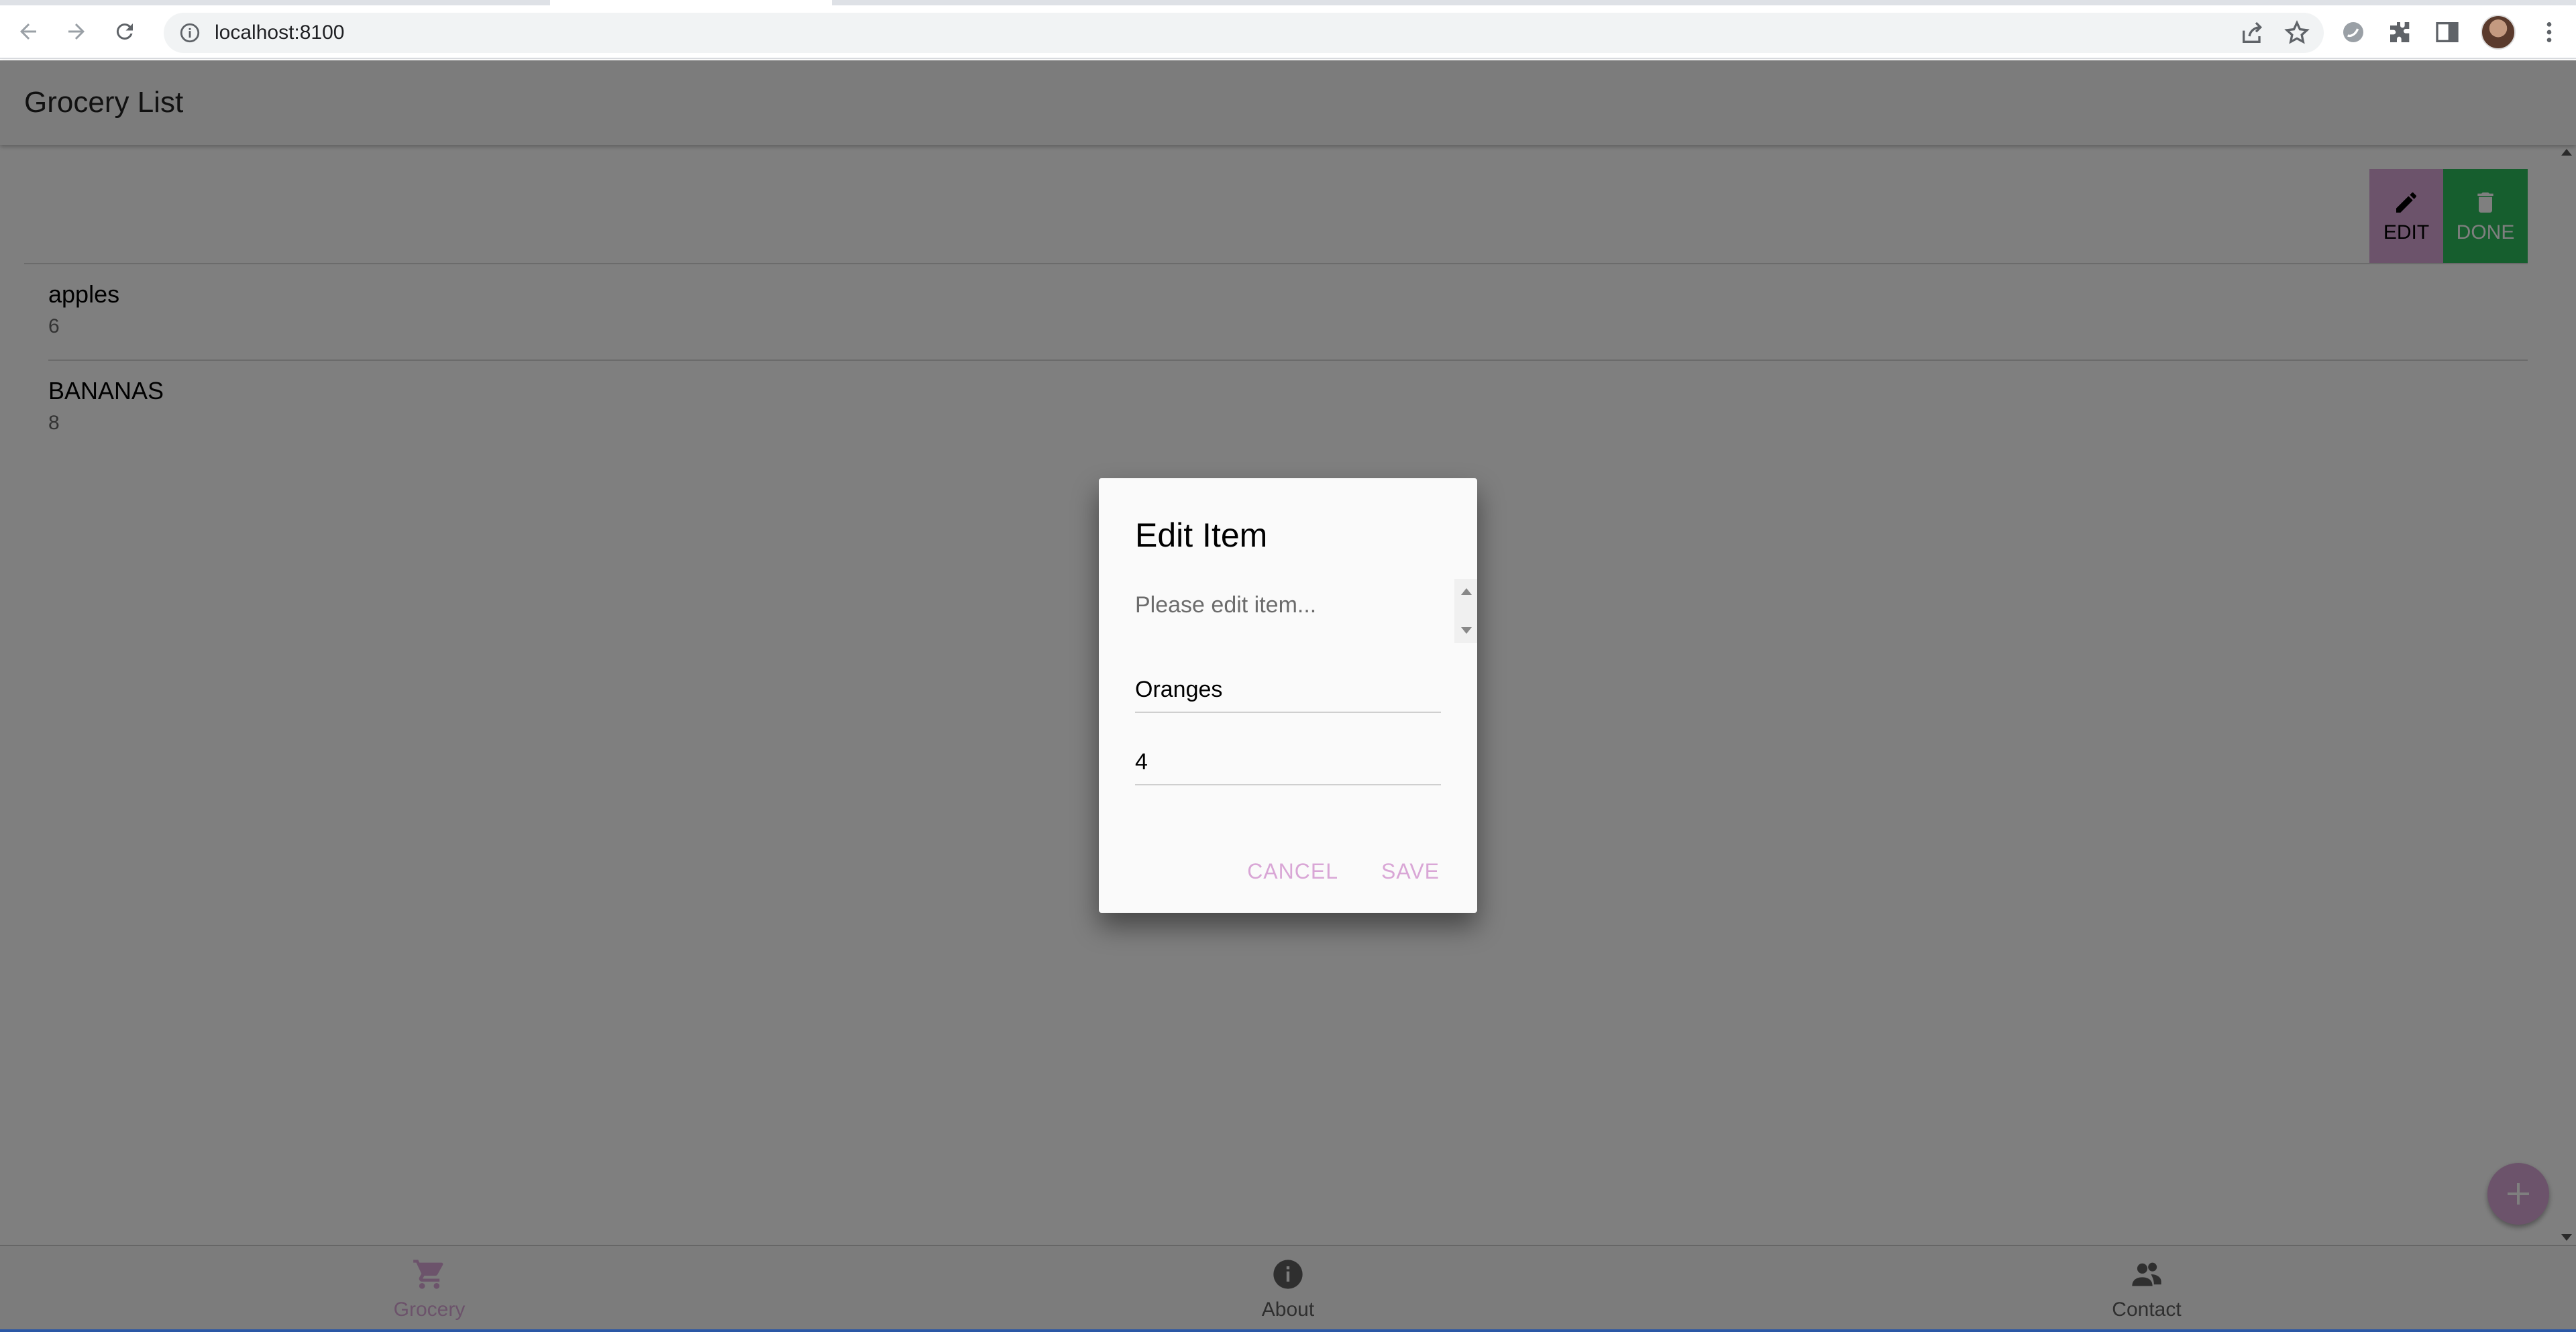  What do you see at coordinates (1410, 871) in the screenshot?
I see `save-button: SAVE` at bounding box center [1410, 871].